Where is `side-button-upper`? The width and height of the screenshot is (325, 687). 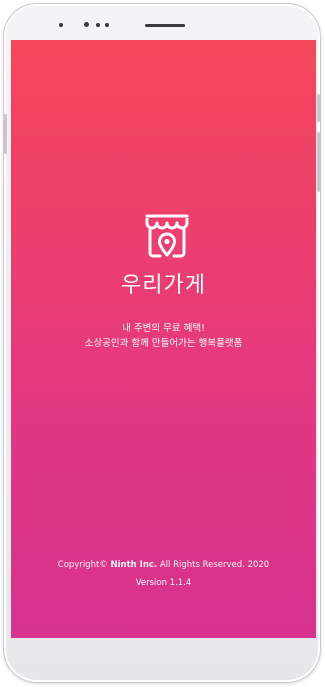
side-button-upper is located at coordinates (318, 108).